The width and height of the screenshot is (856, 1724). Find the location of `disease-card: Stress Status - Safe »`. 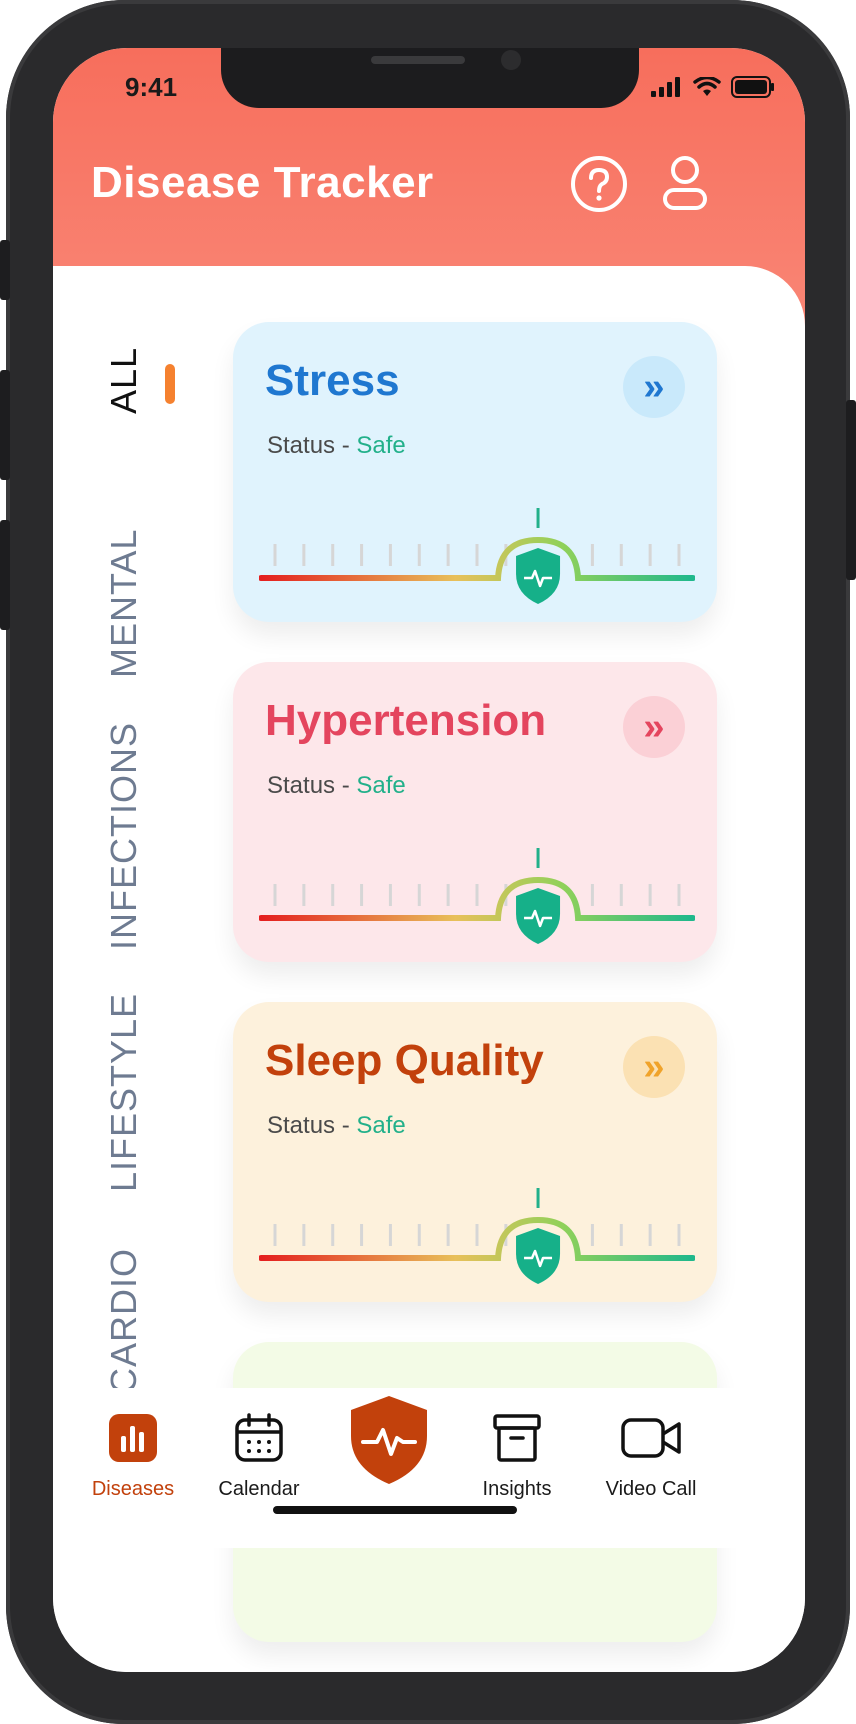

disease-card: Stress Status - Safe » is located at coordinates (475, 472).